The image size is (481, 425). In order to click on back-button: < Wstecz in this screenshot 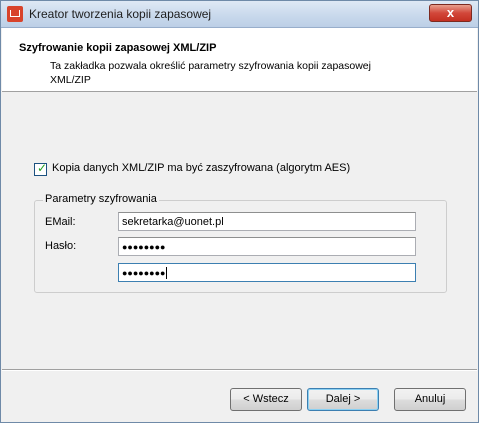, I will do `click(266, 399)`.